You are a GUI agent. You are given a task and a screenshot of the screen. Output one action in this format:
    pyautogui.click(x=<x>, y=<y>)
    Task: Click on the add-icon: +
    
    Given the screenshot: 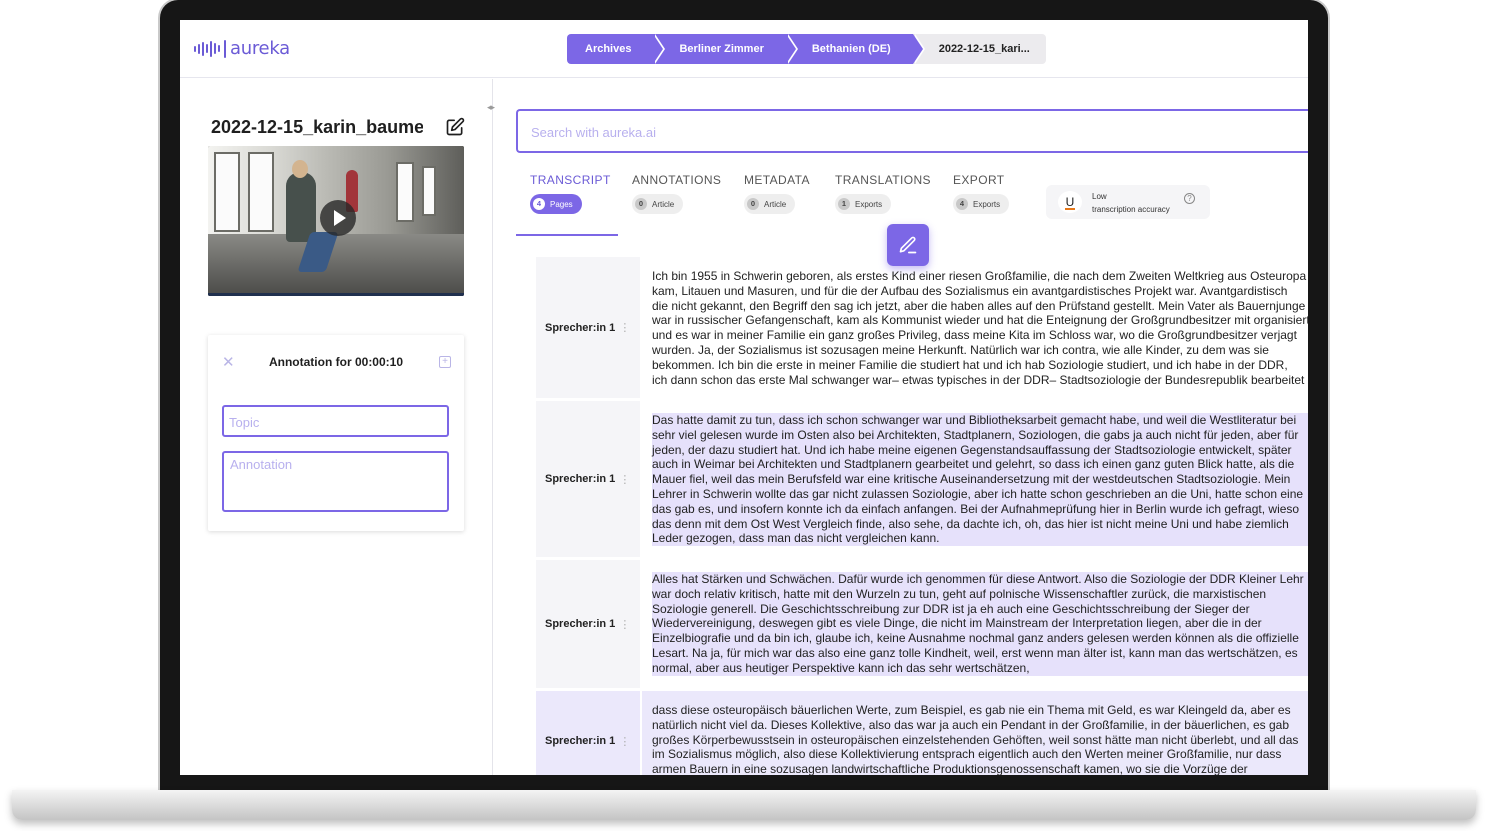 What is the action you would take?
    pyautogui.click(x=445, y=362)
    